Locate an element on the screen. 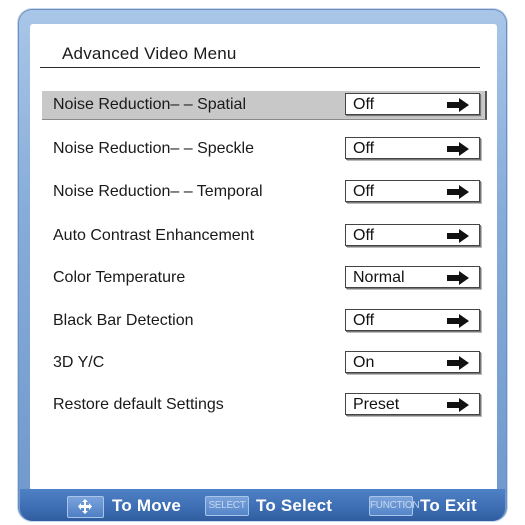 This screenshot has width=525, height=525. menu-title: Advanced Video Menu is located at coordinates (149, 53).